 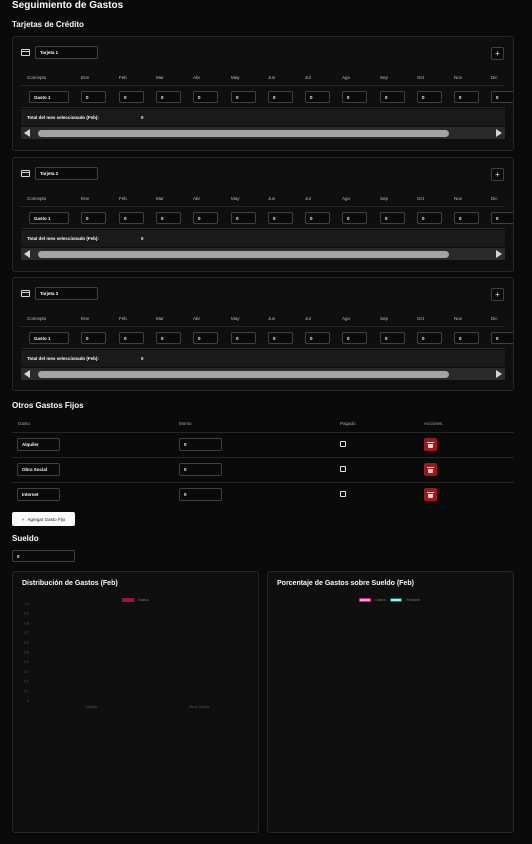 What do you see at coordinates (235, 77) in the screenshot?
I see `col-header-month: May` at bounding box center [235, 77].